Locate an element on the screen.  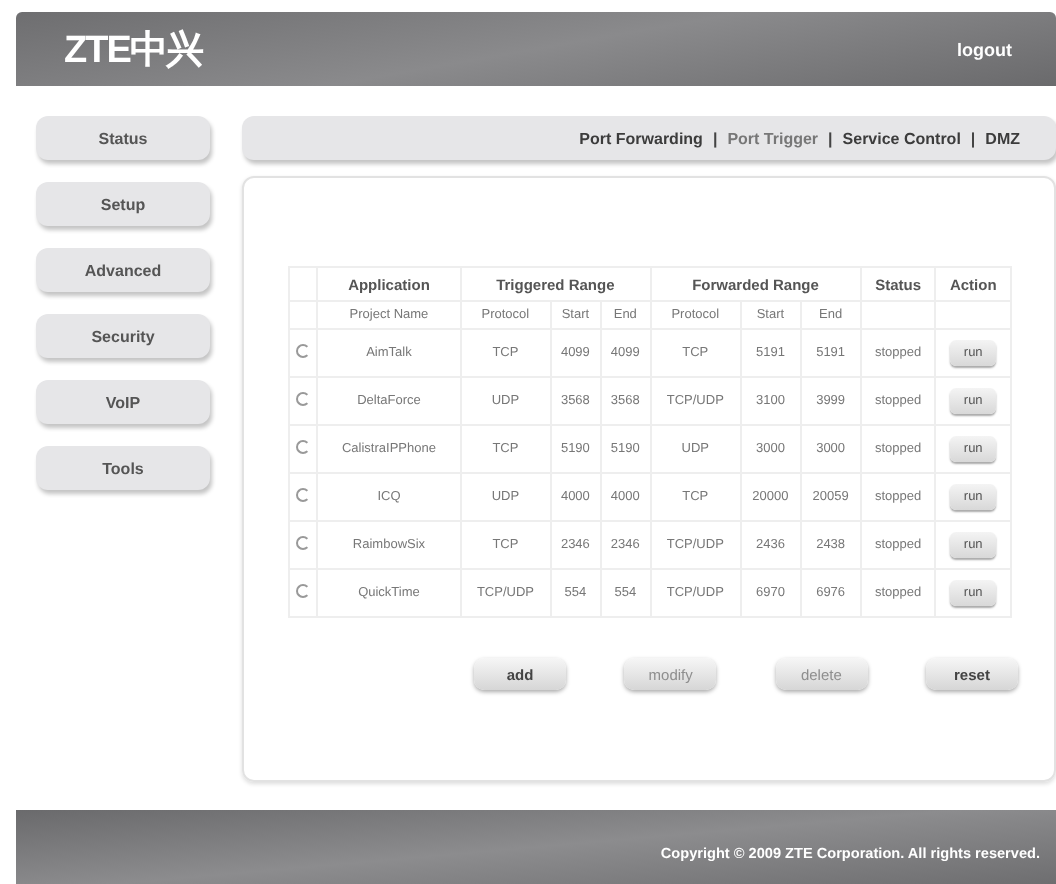
sidebar-item: Tools is located at coordinates (123, 468).